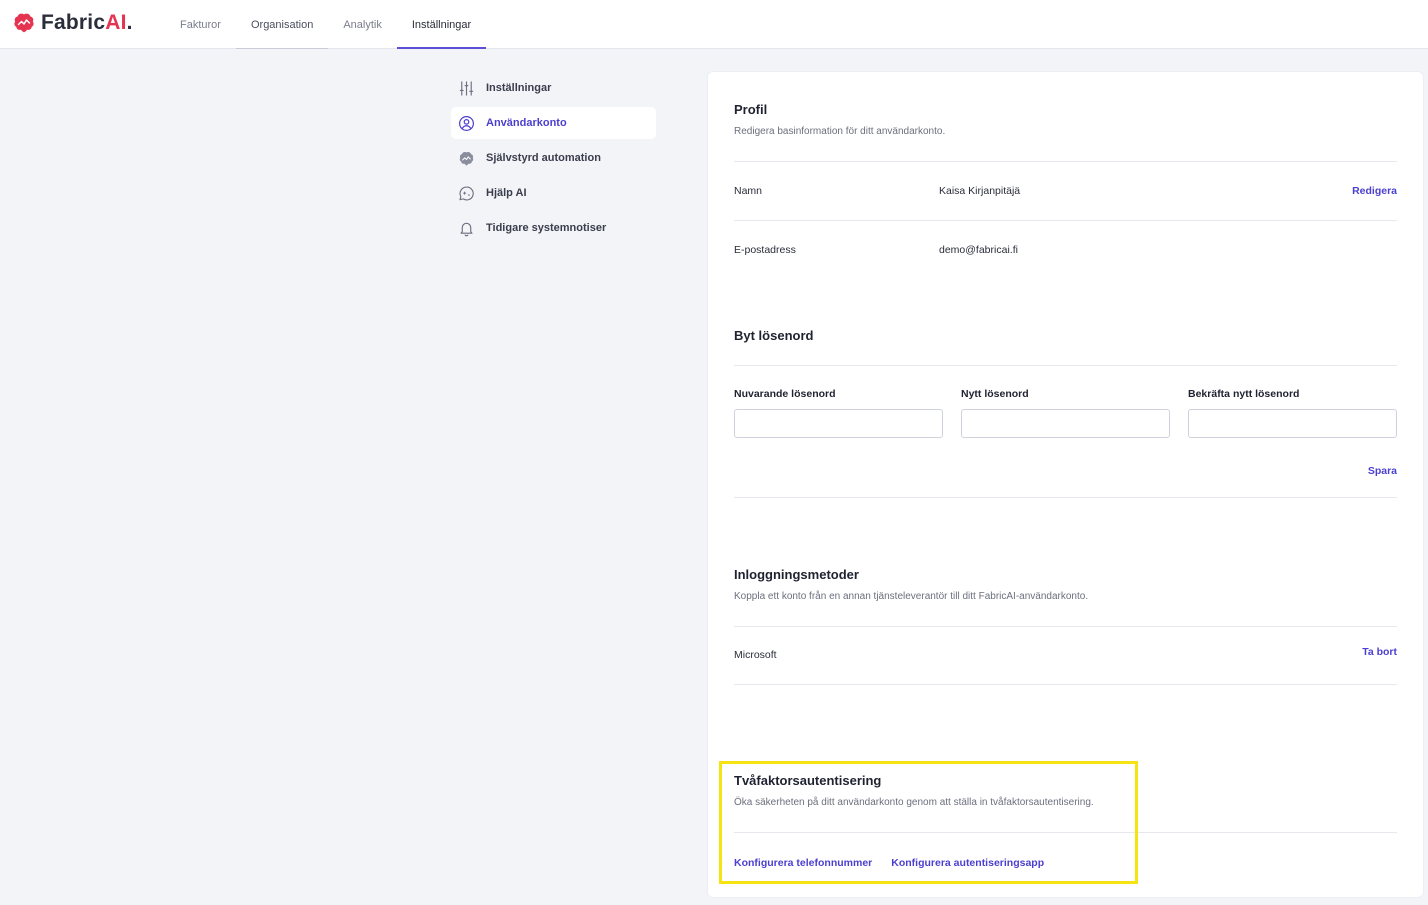  What do you see at coordinates (838, 423) in the screenshot?
I see `current-password-input` at bounding box center [838, 423].